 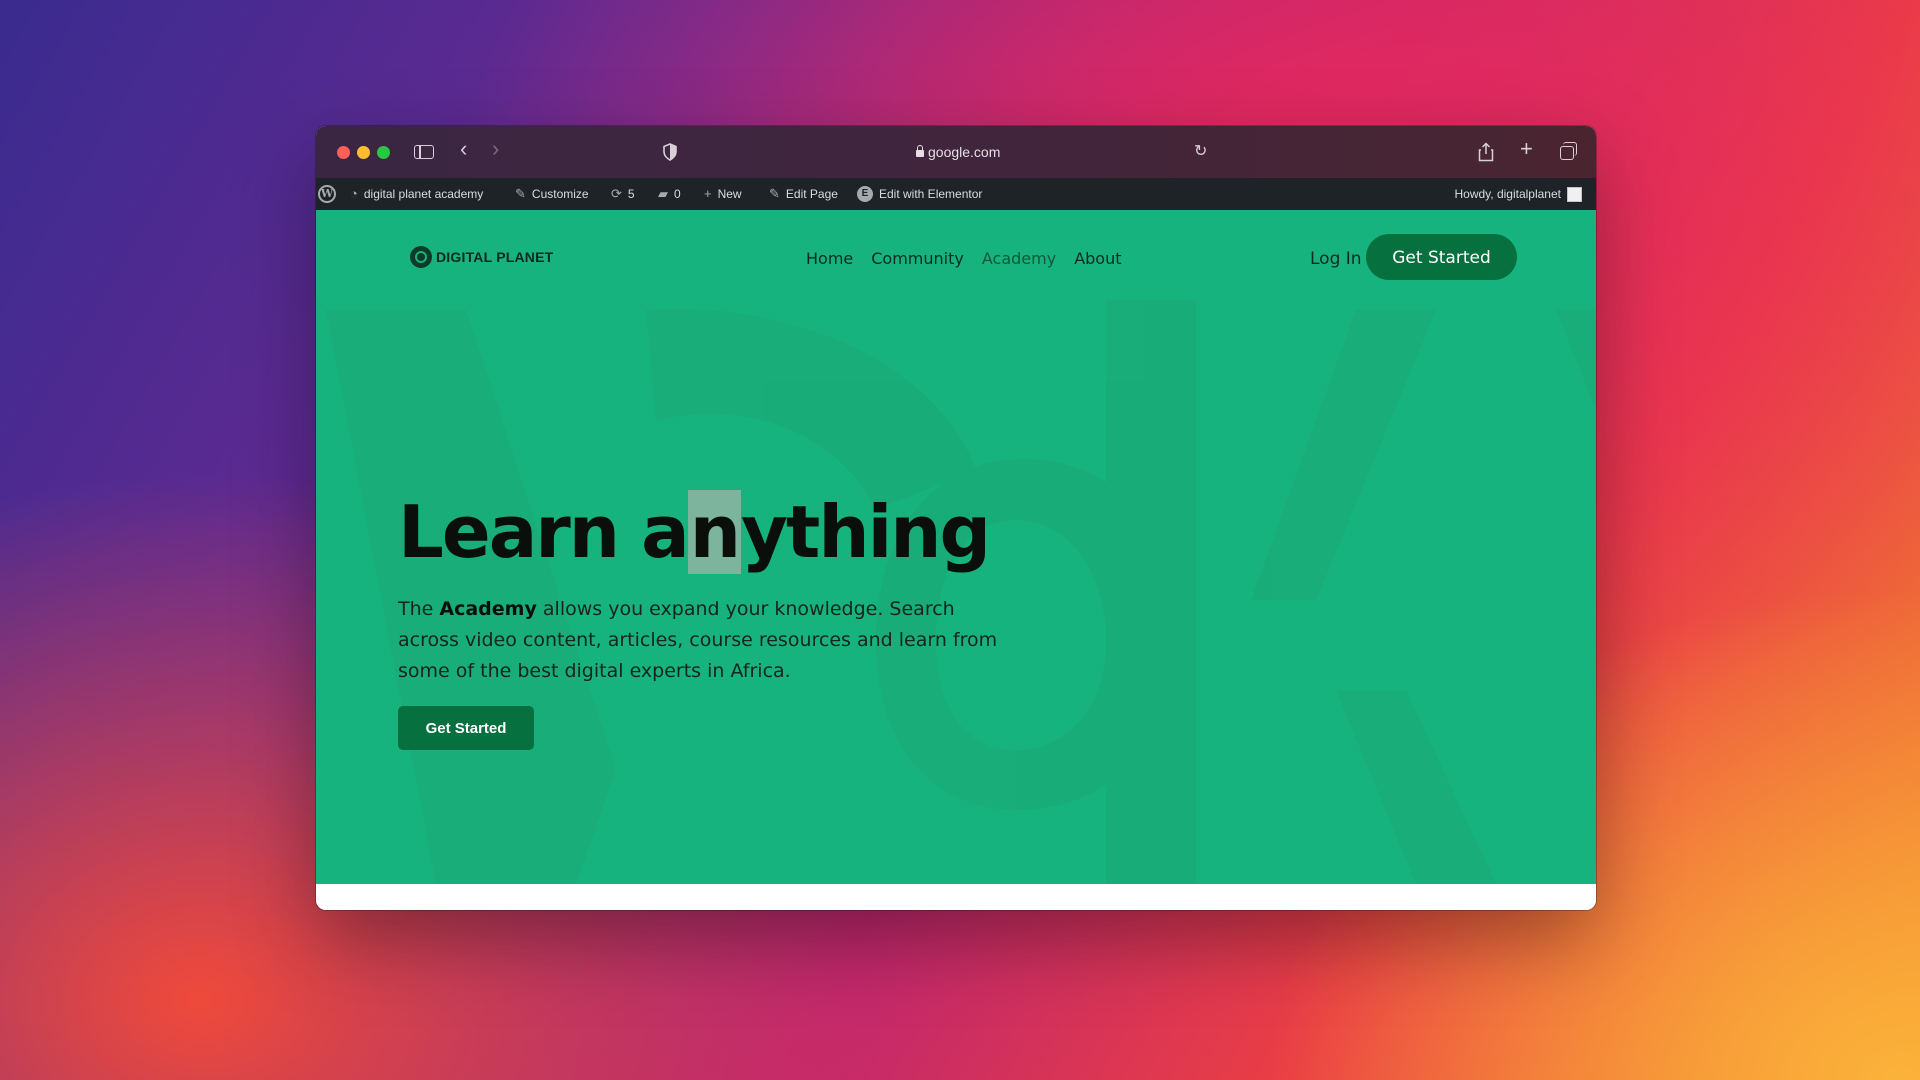 What do you see at coordinates (1568, 151) in the screenshot?
I see `tabs-overview-icon` at bounding box center [1568, 151].